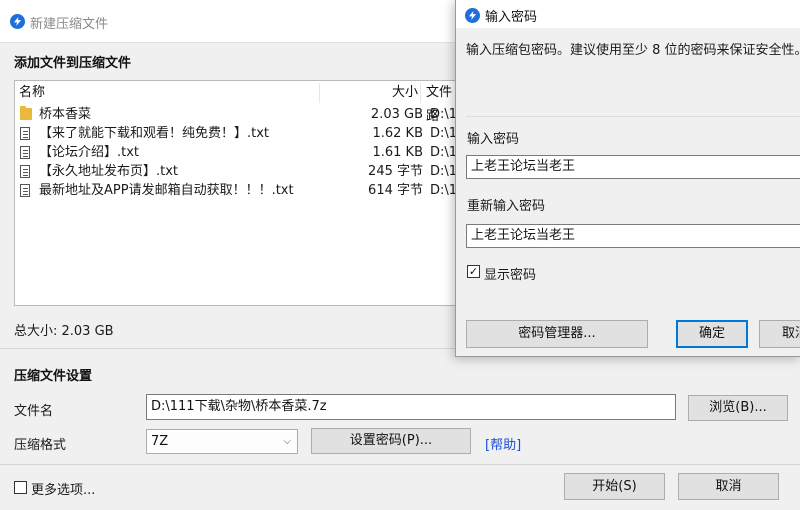 This screenshot has width=800, height=510. Describe the element at coordinates (395, 190) in the screenshot. I see `file-size: 614 字节` at that location.